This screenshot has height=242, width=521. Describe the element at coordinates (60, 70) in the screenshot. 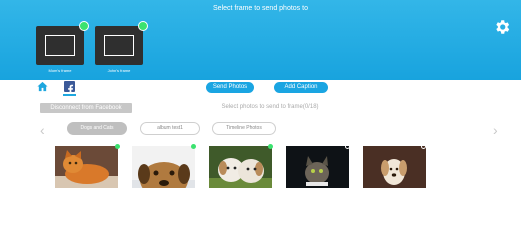

I see `frame-label-moms: Mom's frame` at that location.